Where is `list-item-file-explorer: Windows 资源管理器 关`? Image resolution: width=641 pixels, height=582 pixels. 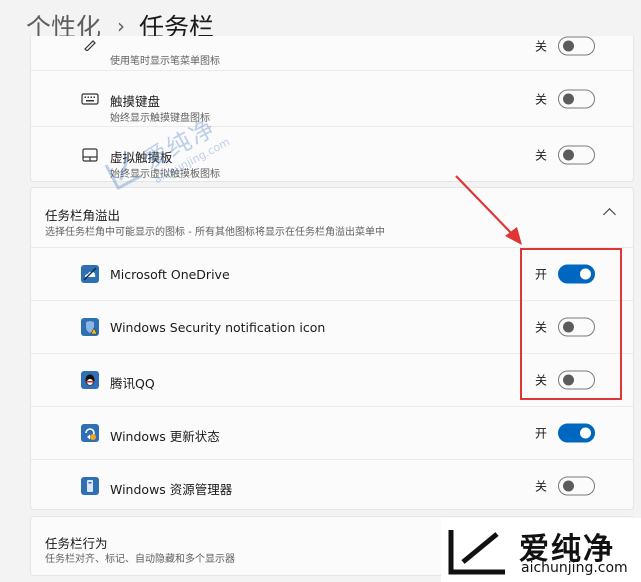 list-item-file-explorer: Windows 资源管理器 关 is located at coordinates (332, 485).